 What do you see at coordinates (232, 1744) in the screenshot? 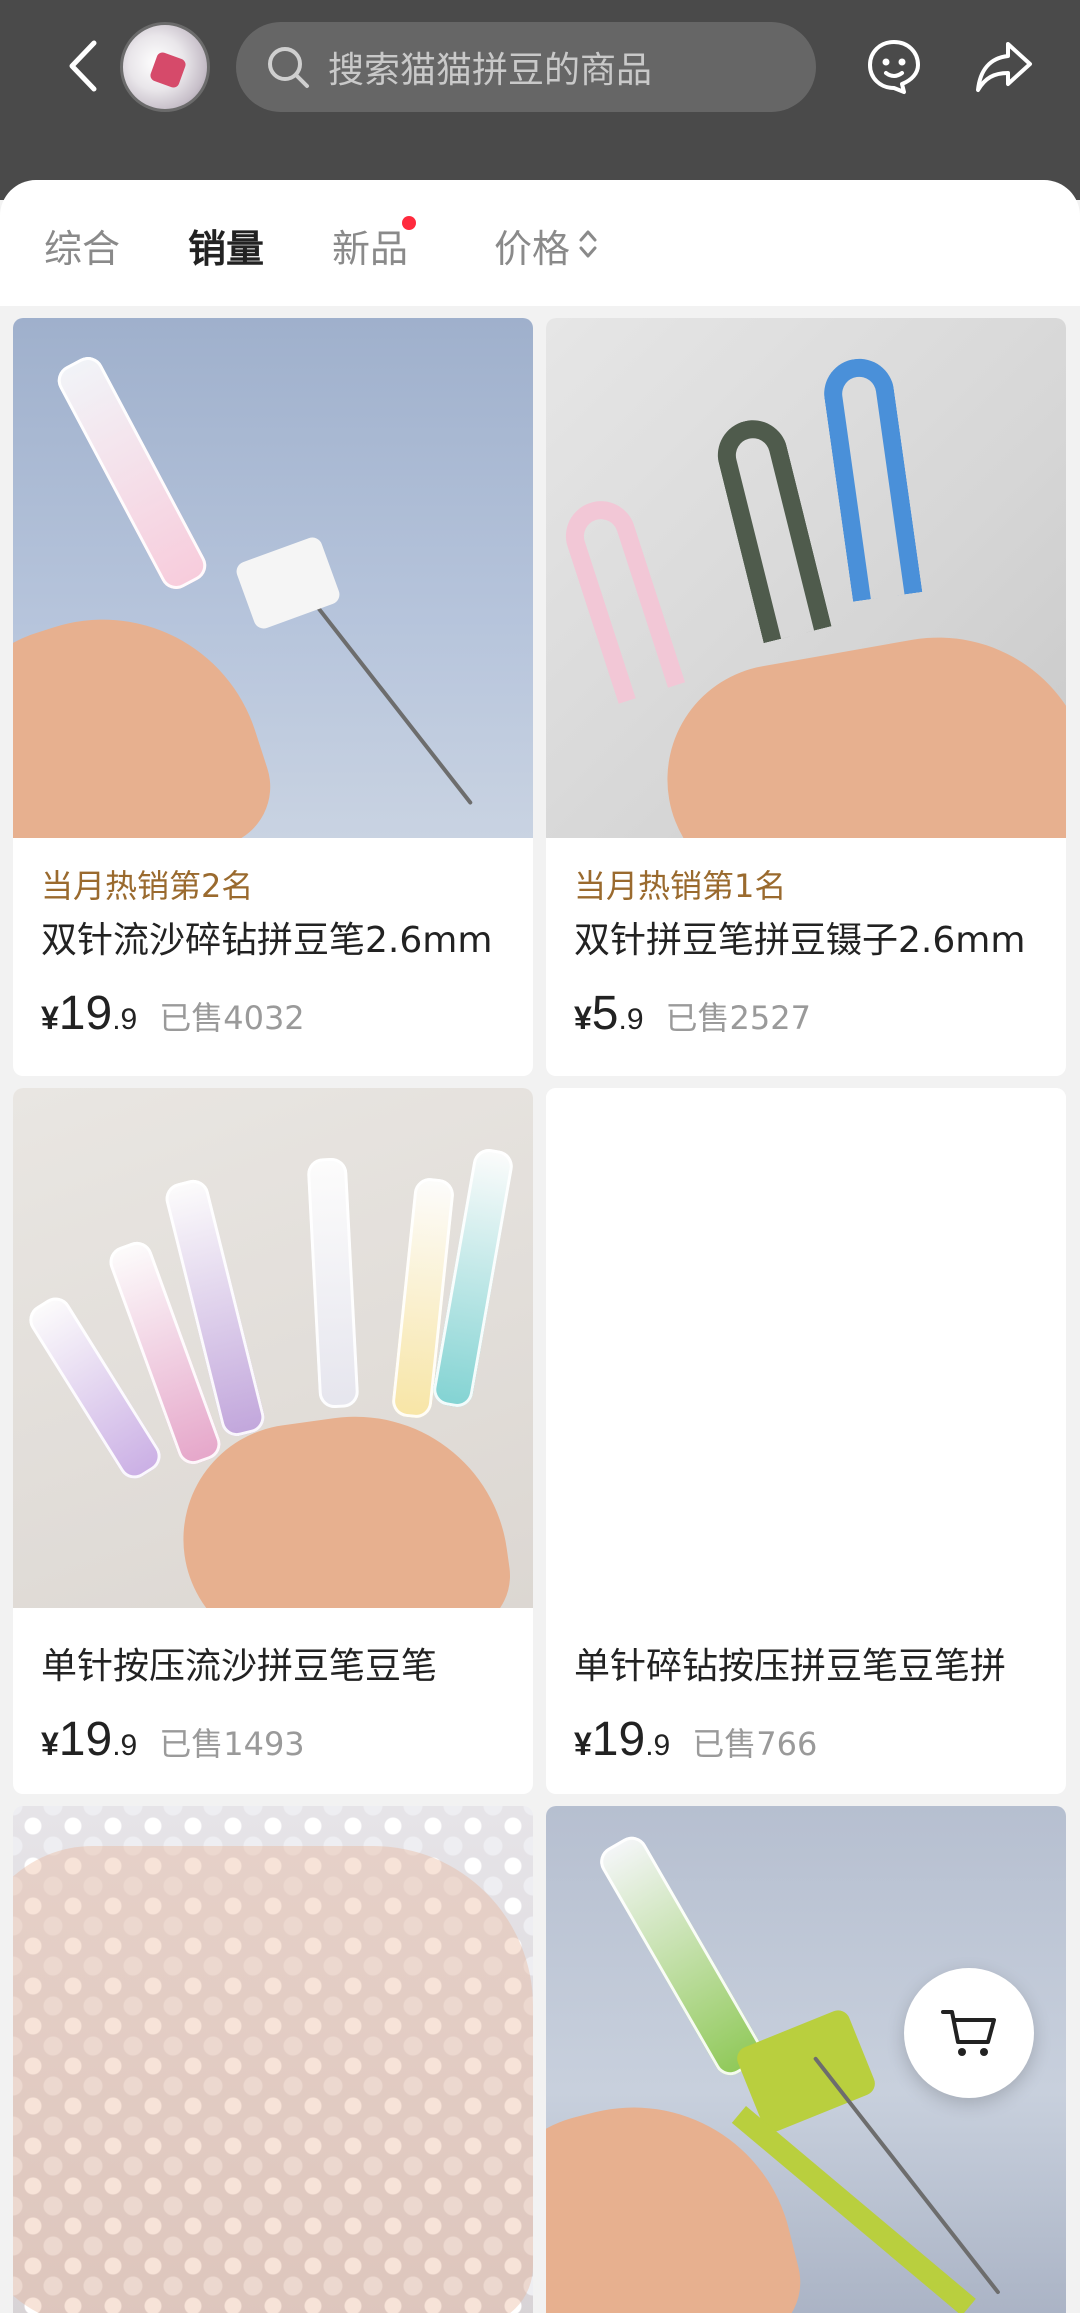
I see `sold-count: 已售1493` at bounding box center [232, 1744].